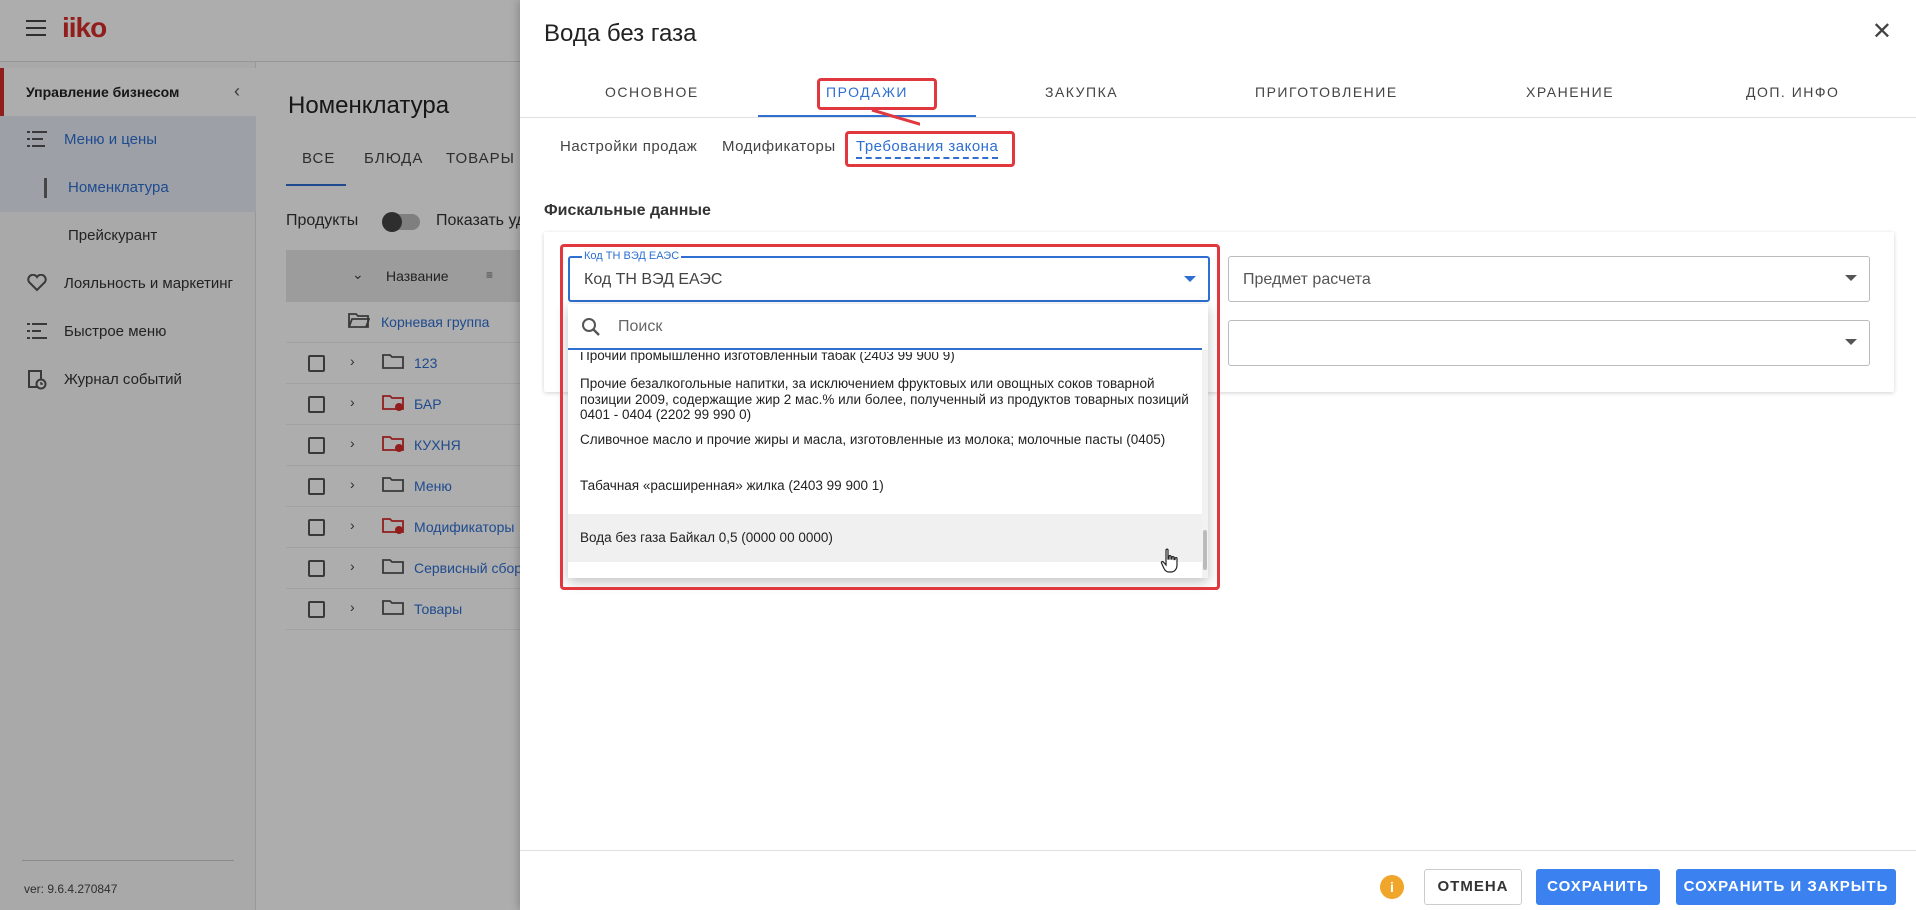 This screenshot has height=910, width=1916. What do you see at coordinates (1549, 343) in the screenshot?
I see `secondary-select` at bounding box center [1549, 343].